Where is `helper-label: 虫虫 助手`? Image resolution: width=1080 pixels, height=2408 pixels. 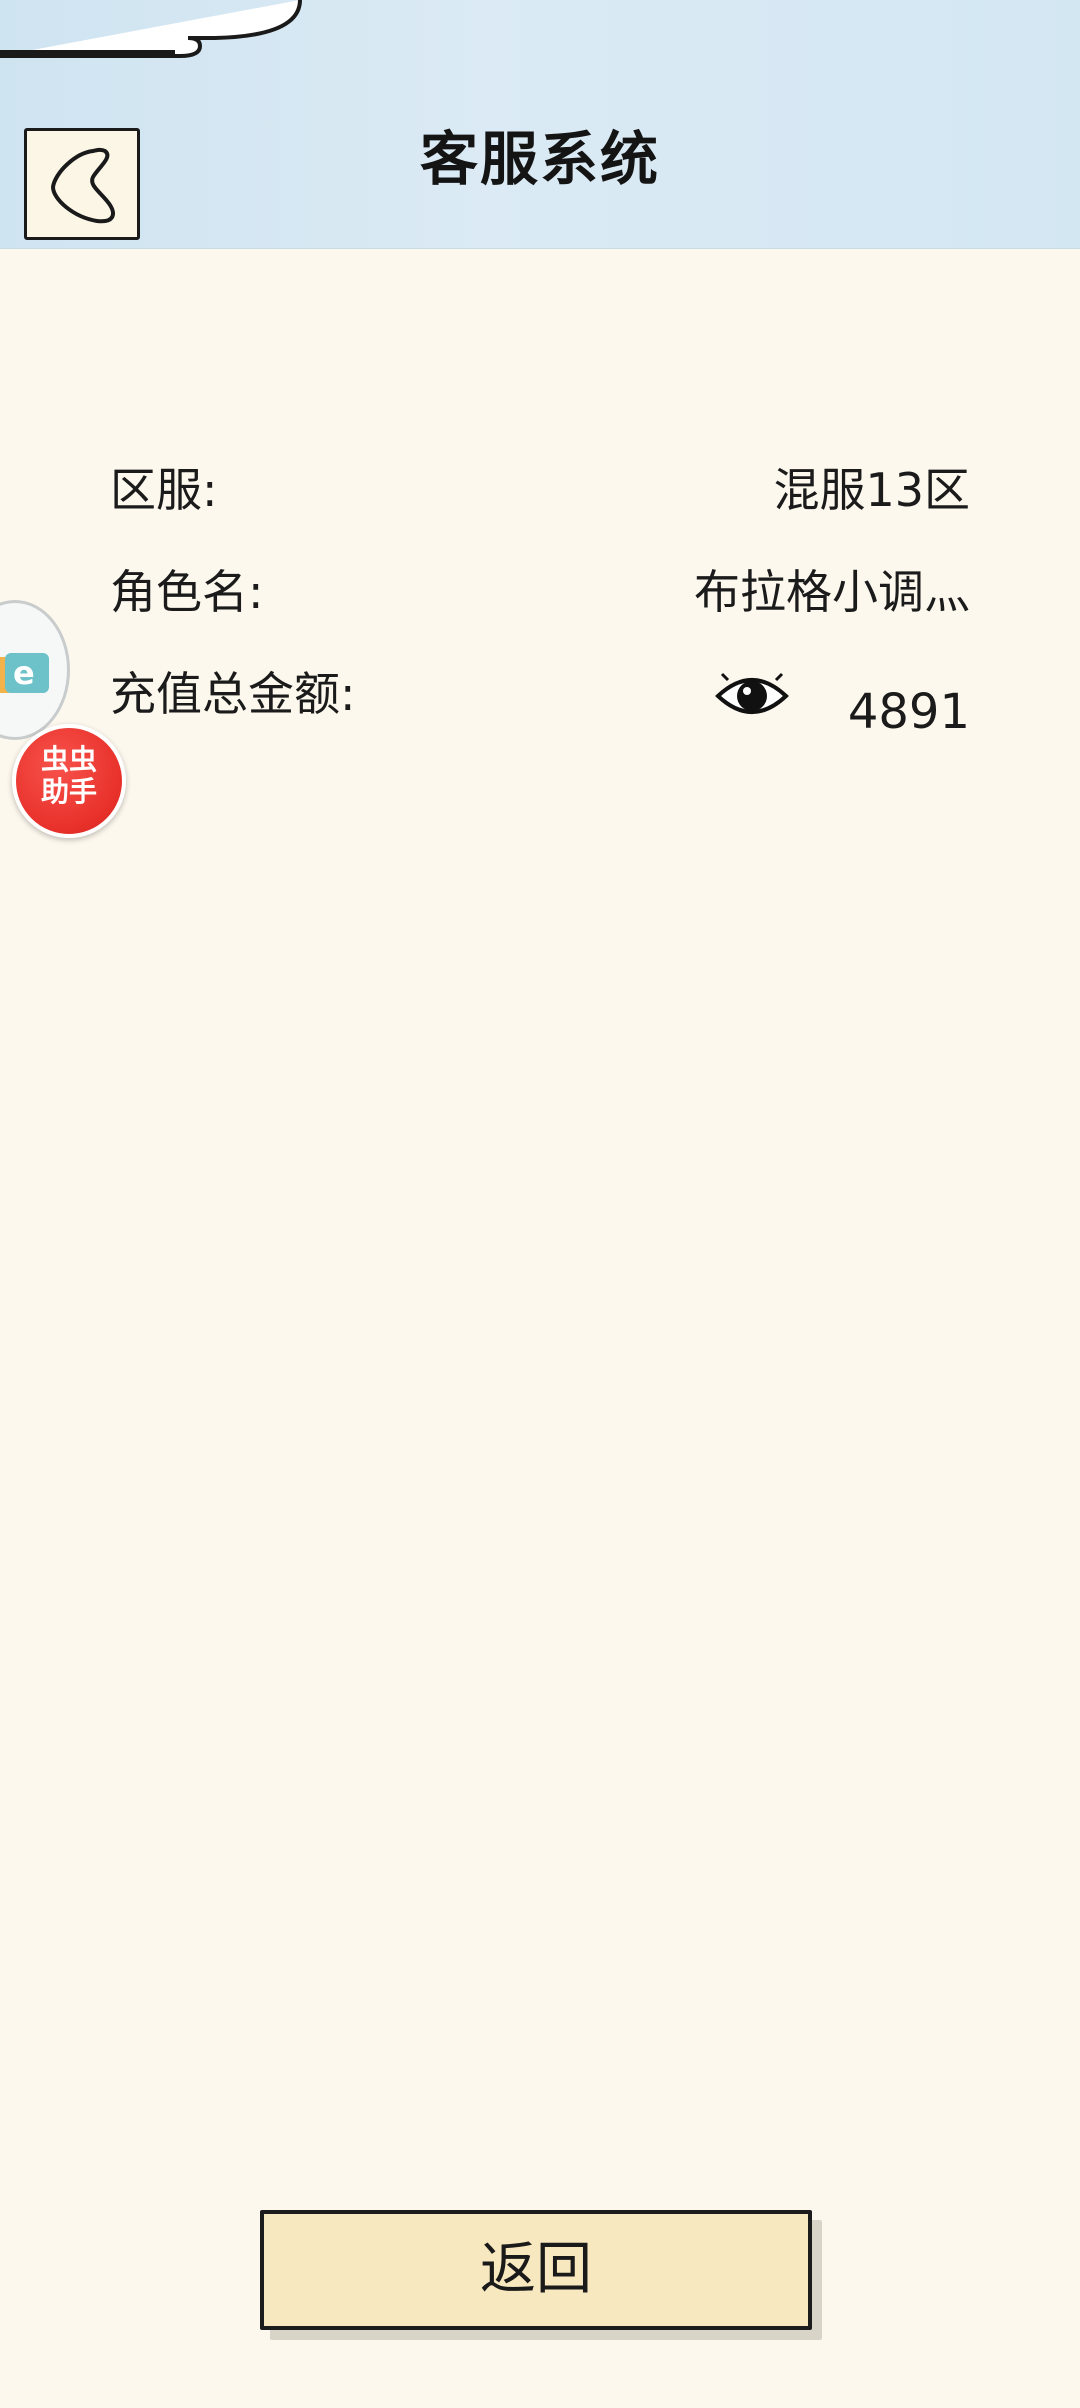
helper-label: 虫虫 助手 is located at coordinates (69, 776).